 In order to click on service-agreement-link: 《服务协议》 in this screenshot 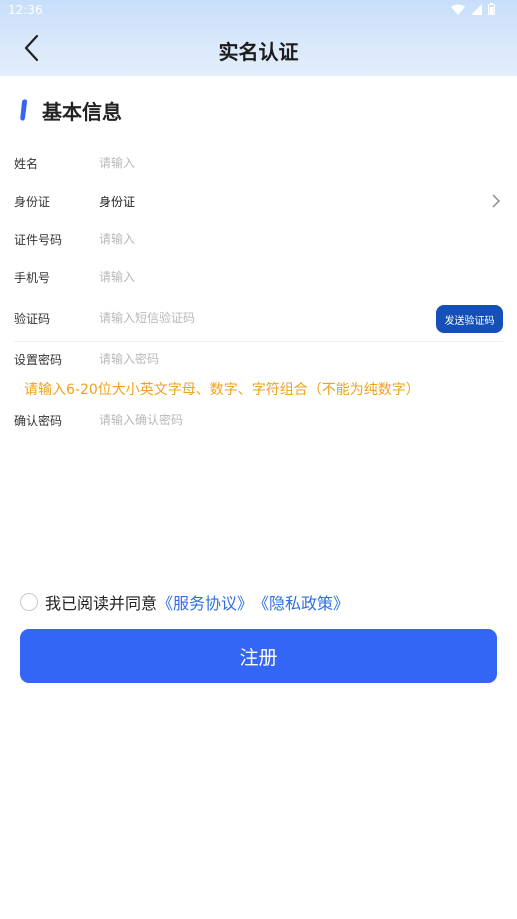, I will do `click(205, 602)`.